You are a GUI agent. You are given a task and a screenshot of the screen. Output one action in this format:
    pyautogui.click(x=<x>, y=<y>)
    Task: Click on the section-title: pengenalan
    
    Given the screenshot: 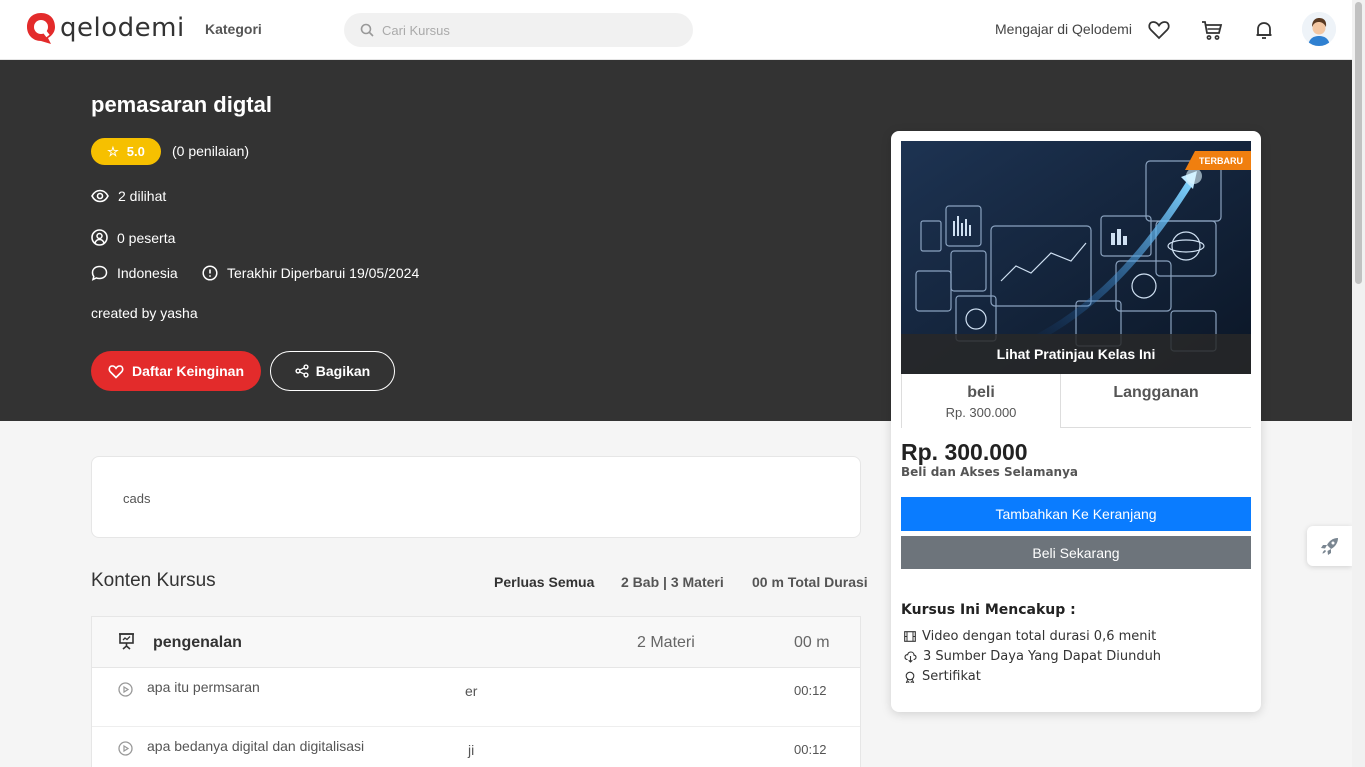 What is the action you would take?
    pyautogui.click(x=197, y=642)
    